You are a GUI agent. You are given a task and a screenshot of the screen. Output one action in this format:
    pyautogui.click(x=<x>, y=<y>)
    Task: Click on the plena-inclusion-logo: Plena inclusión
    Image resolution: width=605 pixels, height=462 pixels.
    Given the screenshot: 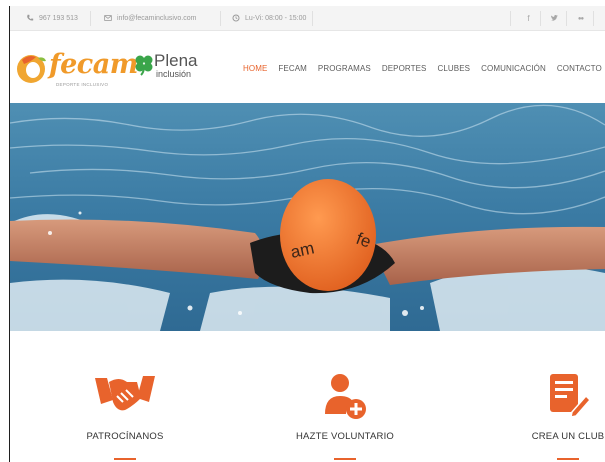 What is the action you would take?
    pyautogui.click(x=174, y=67)
    